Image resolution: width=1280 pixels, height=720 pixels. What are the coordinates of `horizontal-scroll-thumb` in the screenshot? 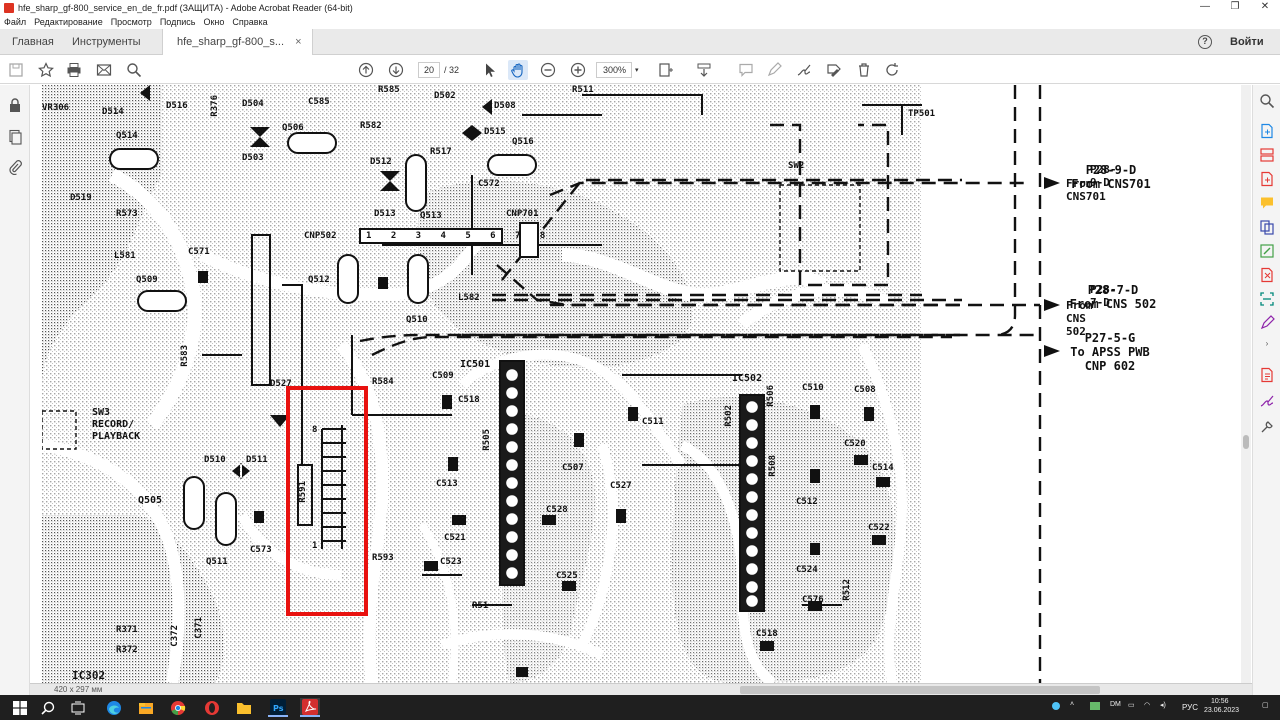 It's located at (920, 690).